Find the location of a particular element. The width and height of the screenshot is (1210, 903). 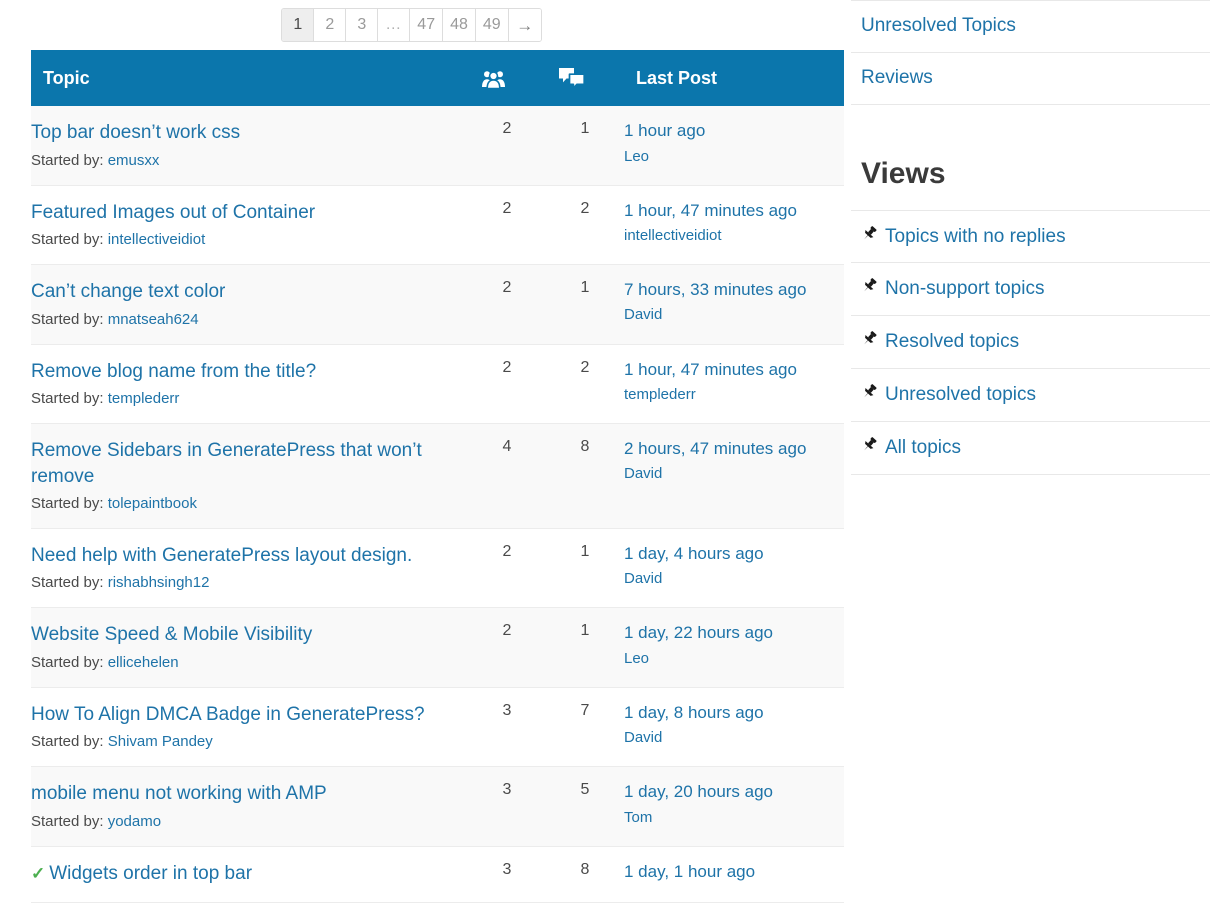

pagination-bar: 1 2 3… 47 48 49 → is located at coordinates (428, 25).